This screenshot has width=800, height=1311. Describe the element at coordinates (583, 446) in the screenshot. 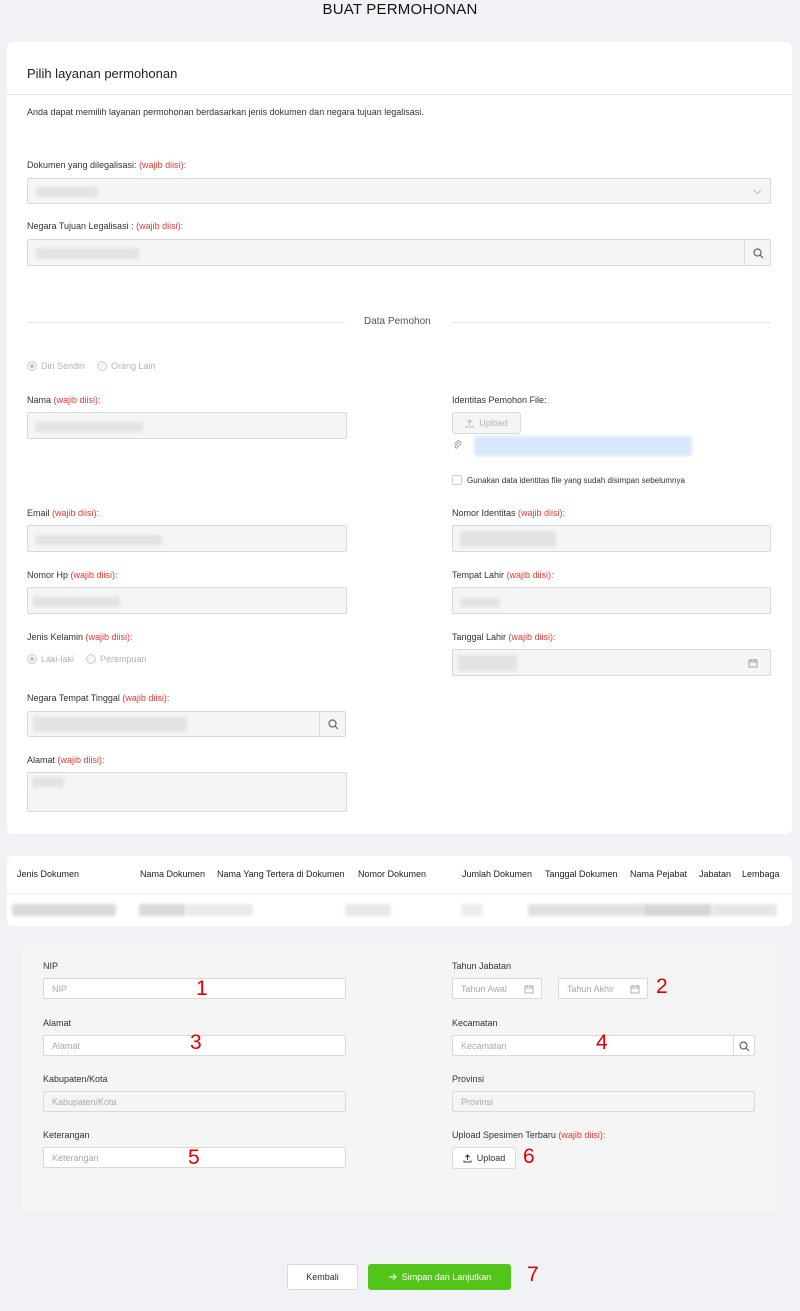

I see `identitas-file-link-redacted` at that location.